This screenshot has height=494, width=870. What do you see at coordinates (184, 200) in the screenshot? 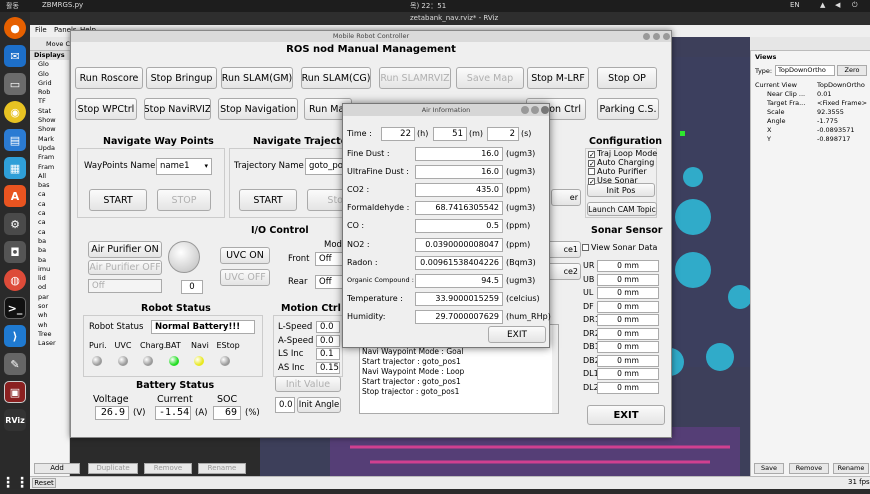
I see `waypoints-stop-button: STOP` at bounding box center [184, 200].